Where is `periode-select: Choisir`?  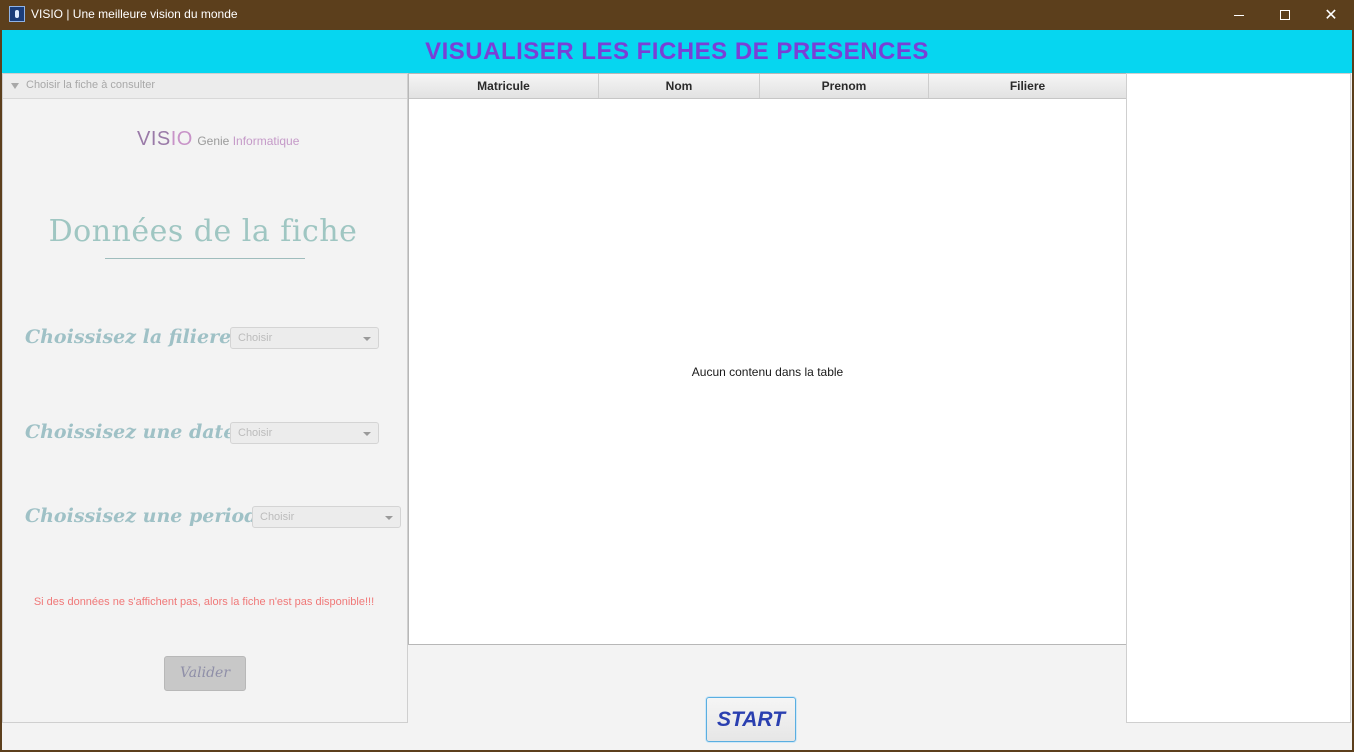 periode-select: Choisir is located at coordinates (326, 517).